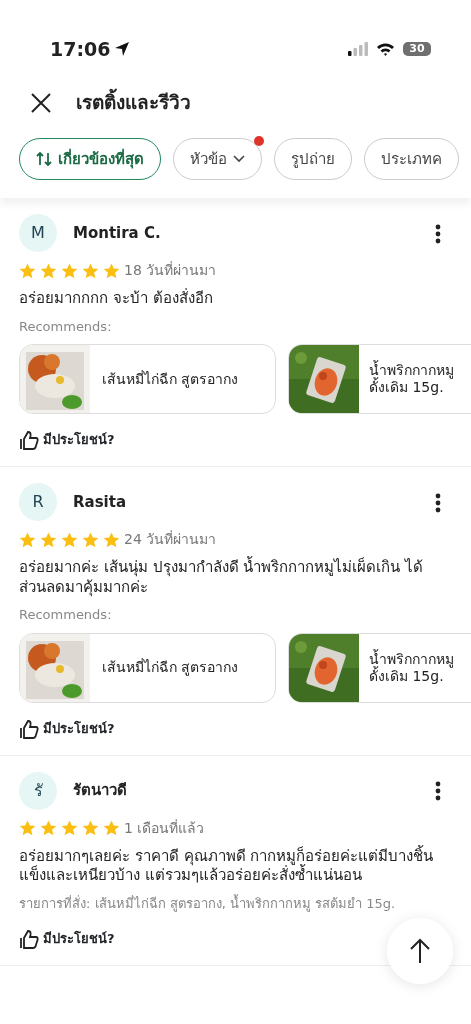 This screenshot has width=471, height=1024. I want to click on reviewer-name: รัตนาวดี, so click(100, 791).